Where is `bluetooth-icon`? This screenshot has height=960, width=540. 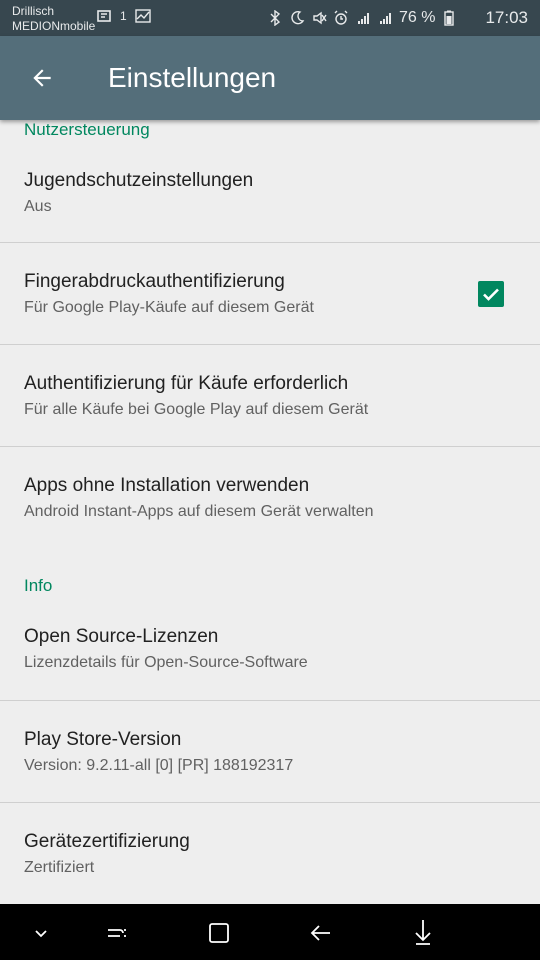
bluetooth-icon is located at coordinates (275, 18).